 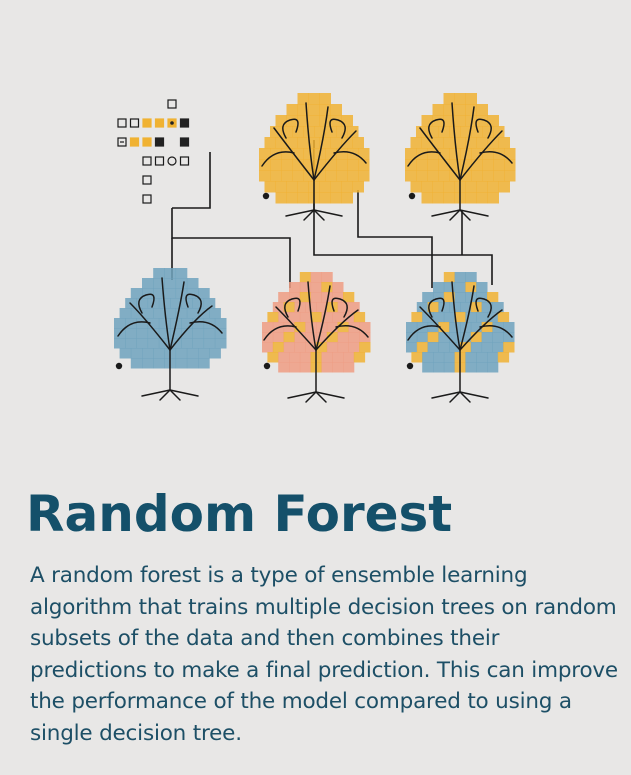 I want to click on pixel-dot, so click(x=172, y=123).